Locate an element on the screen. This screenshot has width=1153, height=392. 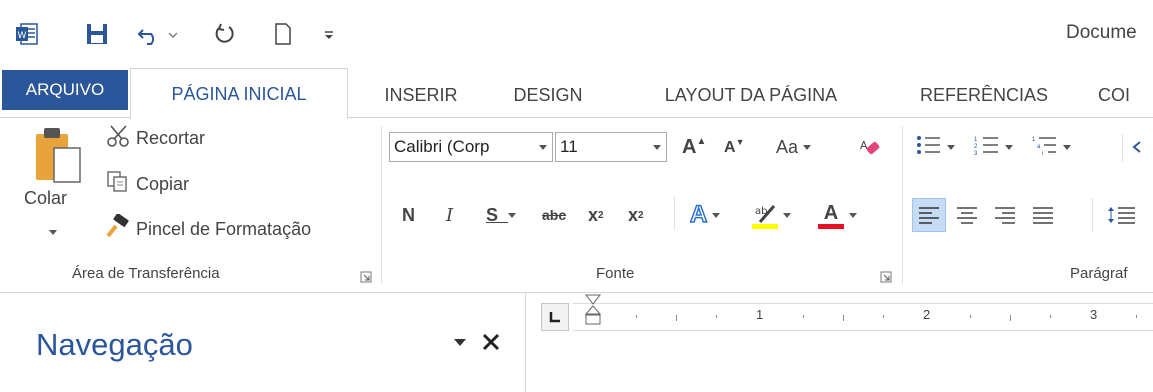
align-right-button is located at coordinates (1005, 215).